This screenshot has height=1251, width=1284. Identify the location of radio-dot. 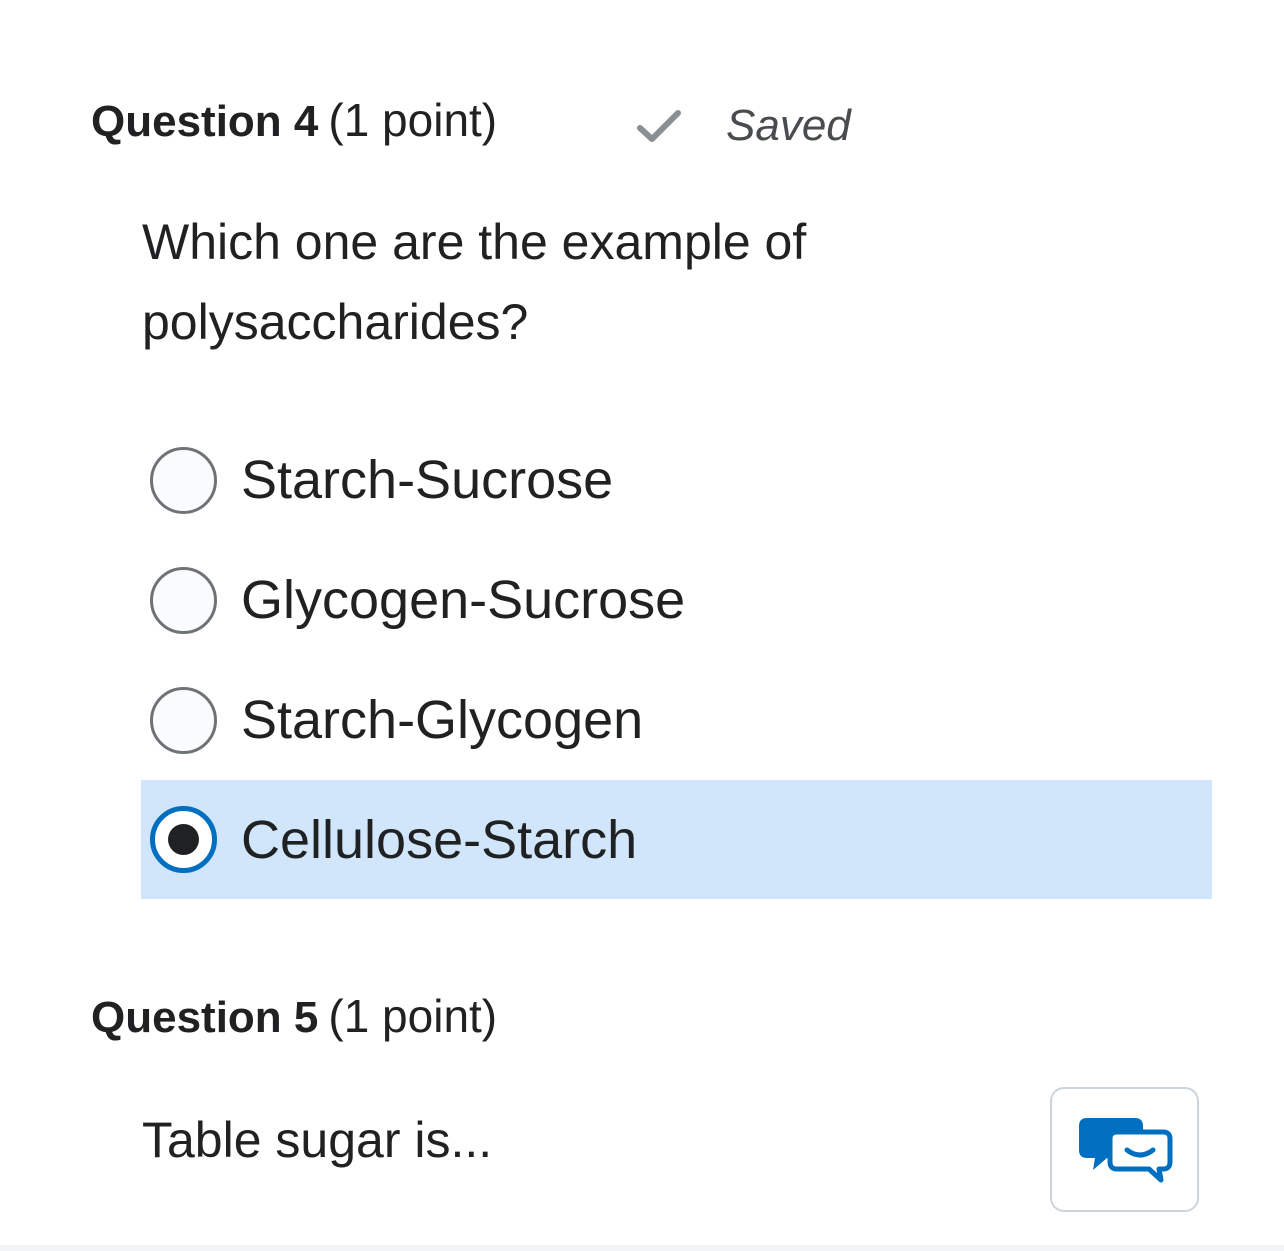
(183, 839).